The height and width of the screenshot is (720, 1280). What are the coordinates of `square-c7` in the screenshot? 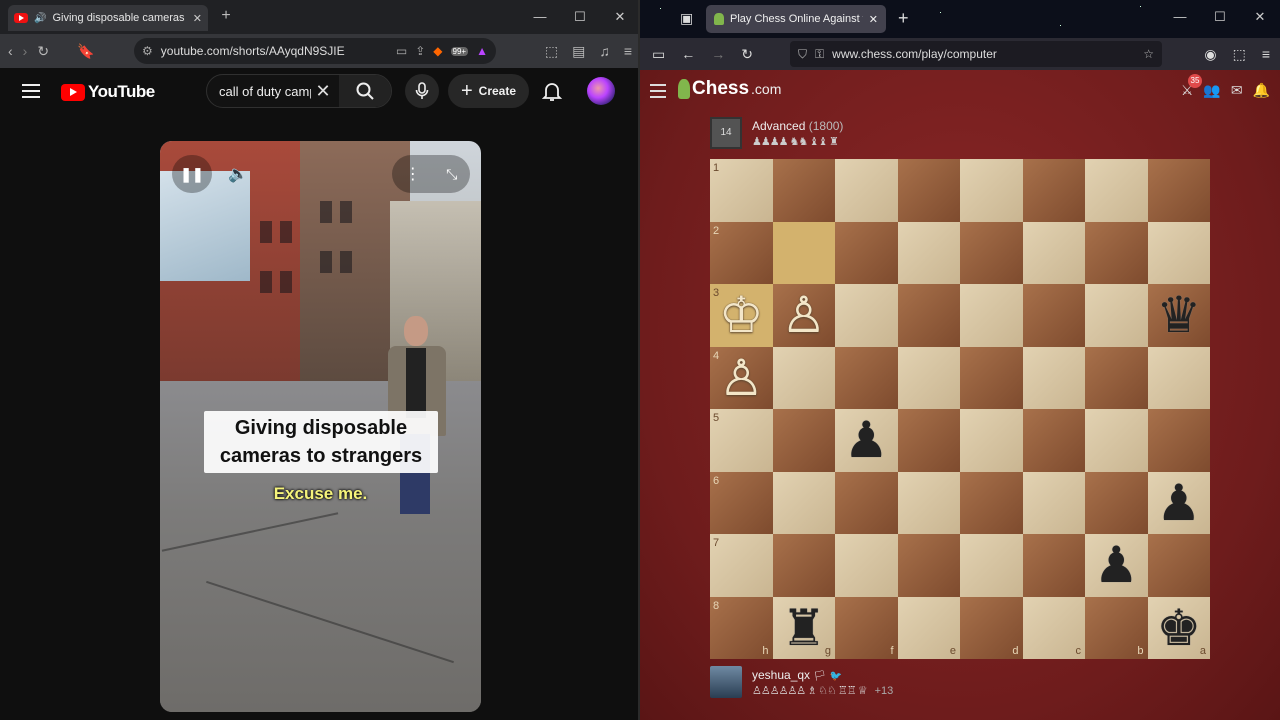 It's located at (1053, 565).